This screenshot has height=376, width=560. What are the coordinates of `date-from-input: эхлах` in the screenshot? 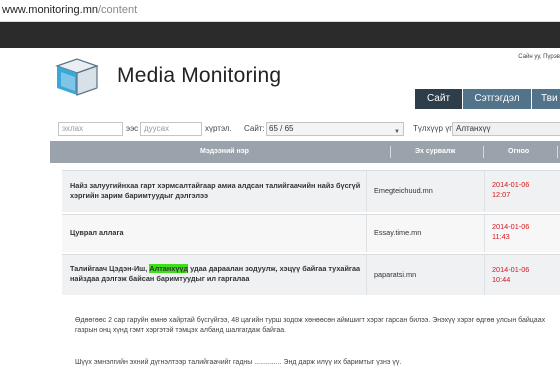 It's located at (90, 129).